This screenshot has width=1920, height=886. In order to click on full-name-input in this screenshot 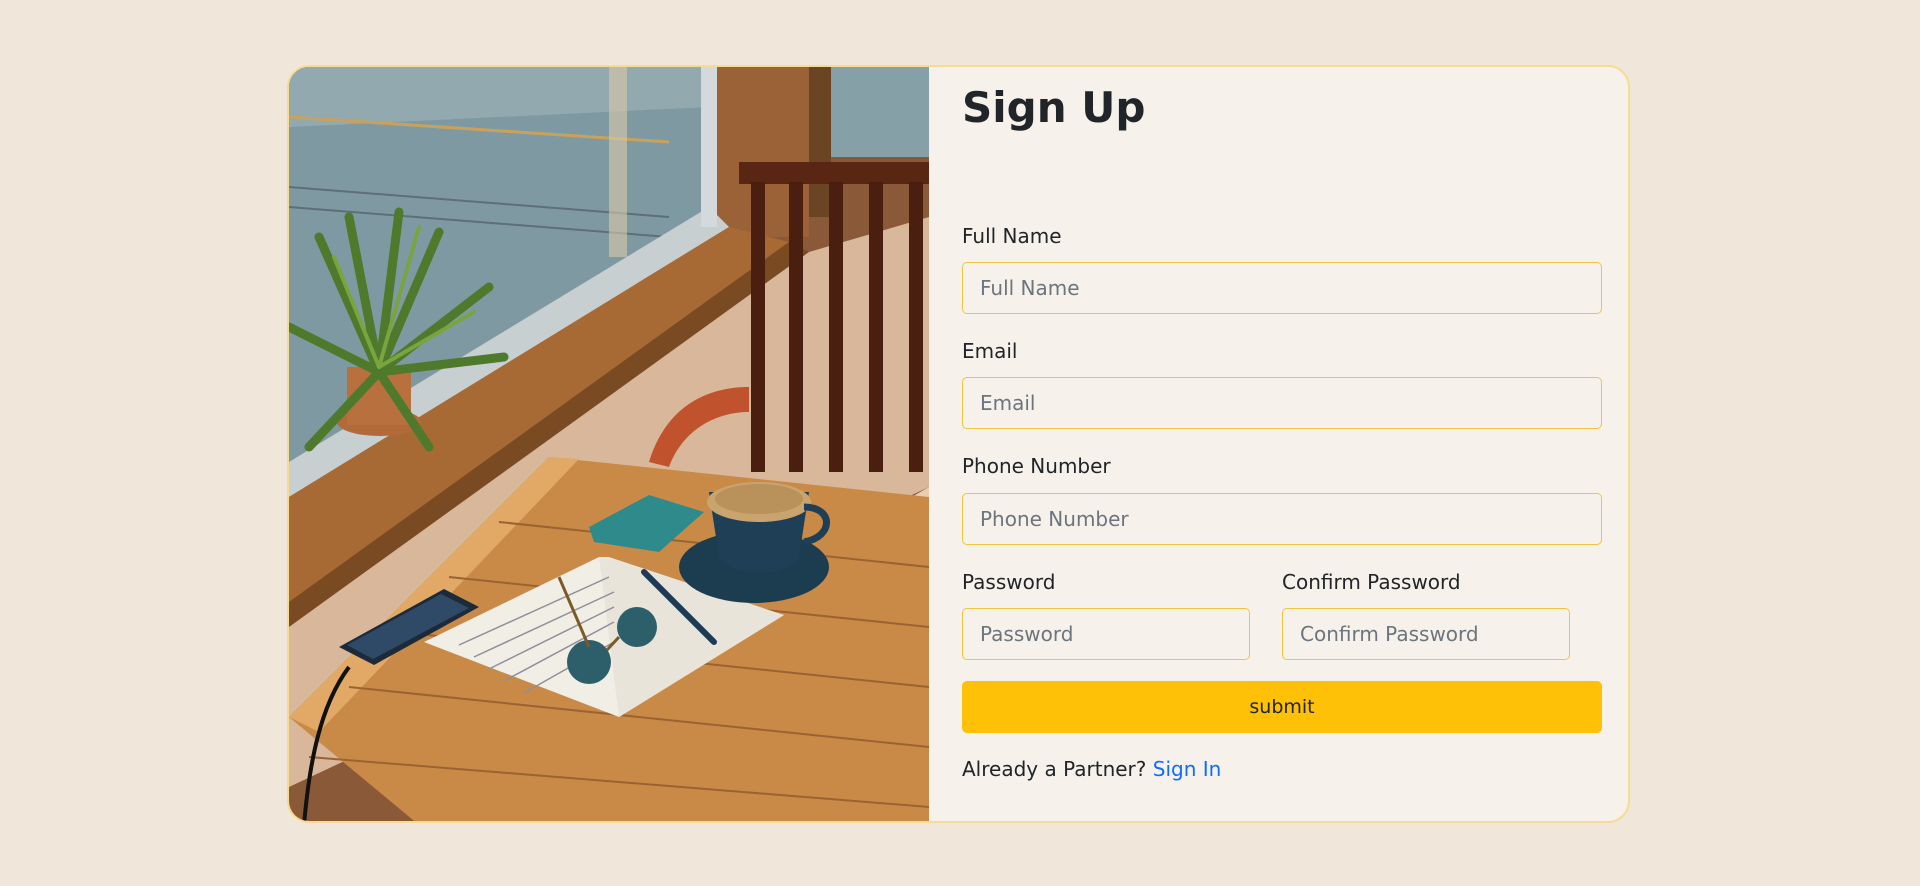, I will do `click(1282, 288)`.